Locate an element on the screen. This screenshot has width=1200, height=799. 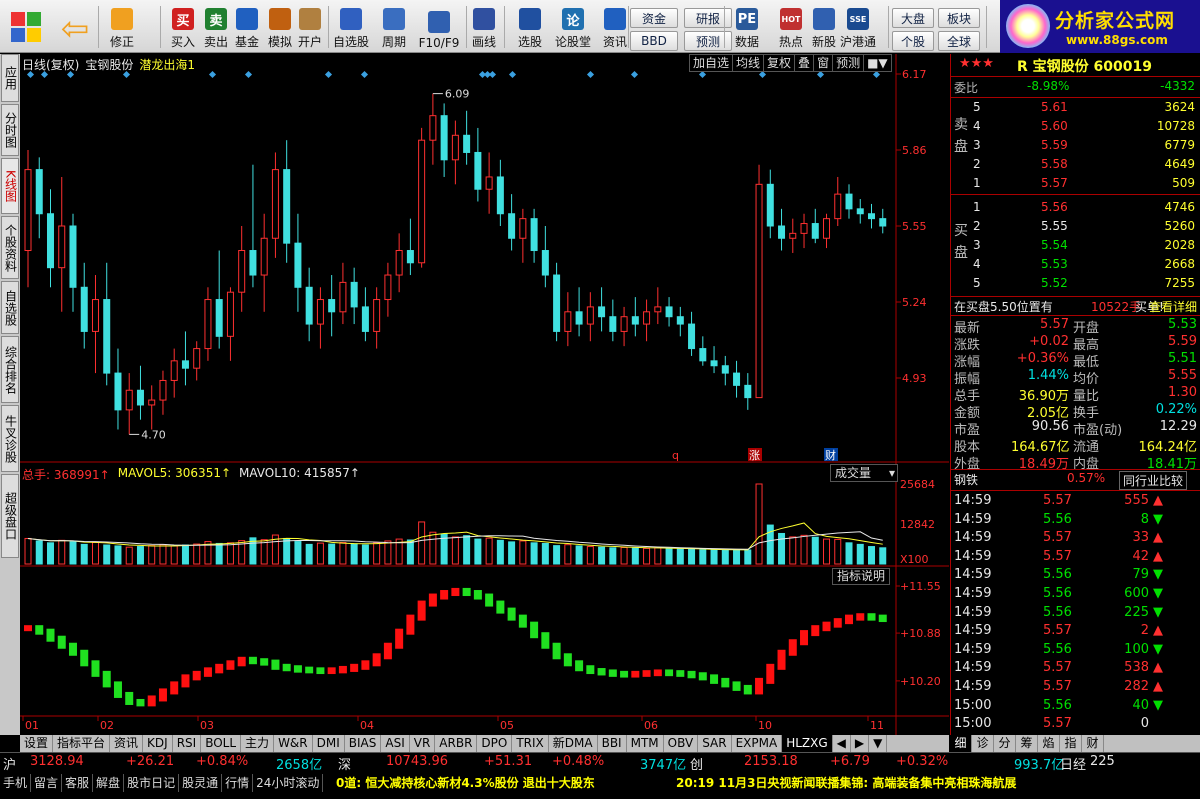
chart-header-button: 加自选 is located at coordinates (711, 63).